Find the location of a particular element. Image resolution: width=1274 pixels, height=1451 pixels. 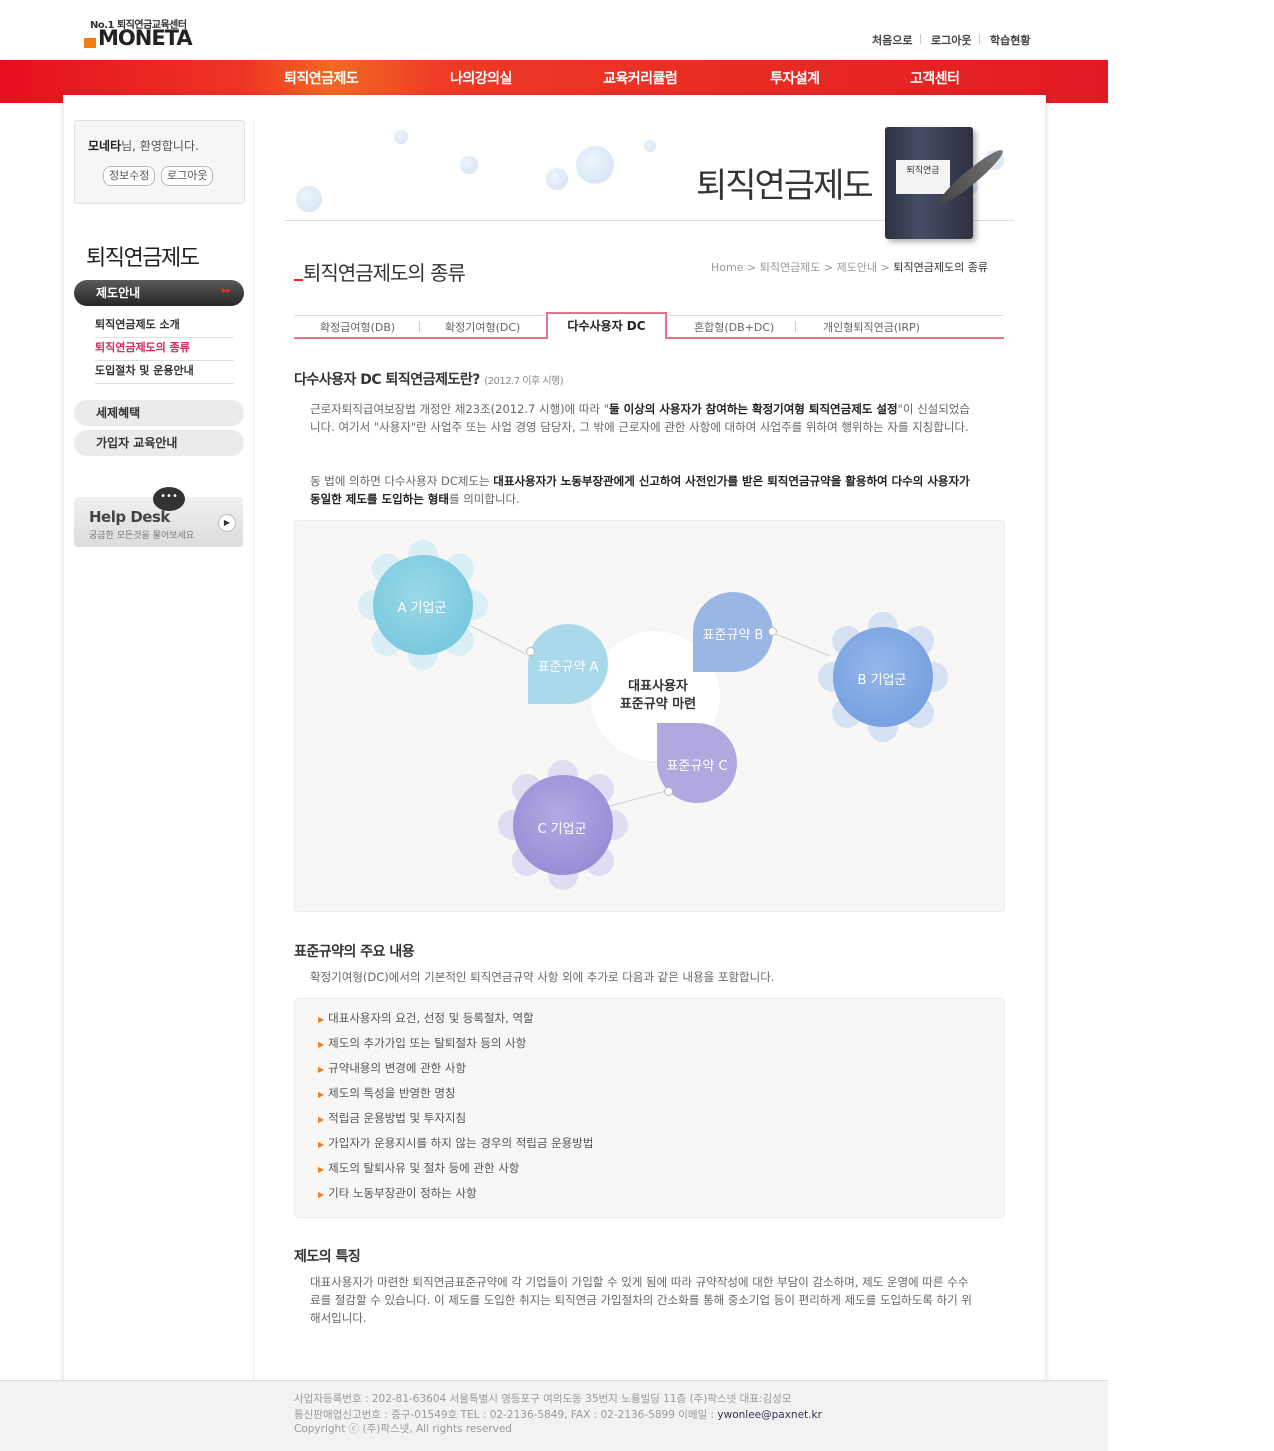

edit-info-button: 정보수정 is located at coordinates (129, 176).